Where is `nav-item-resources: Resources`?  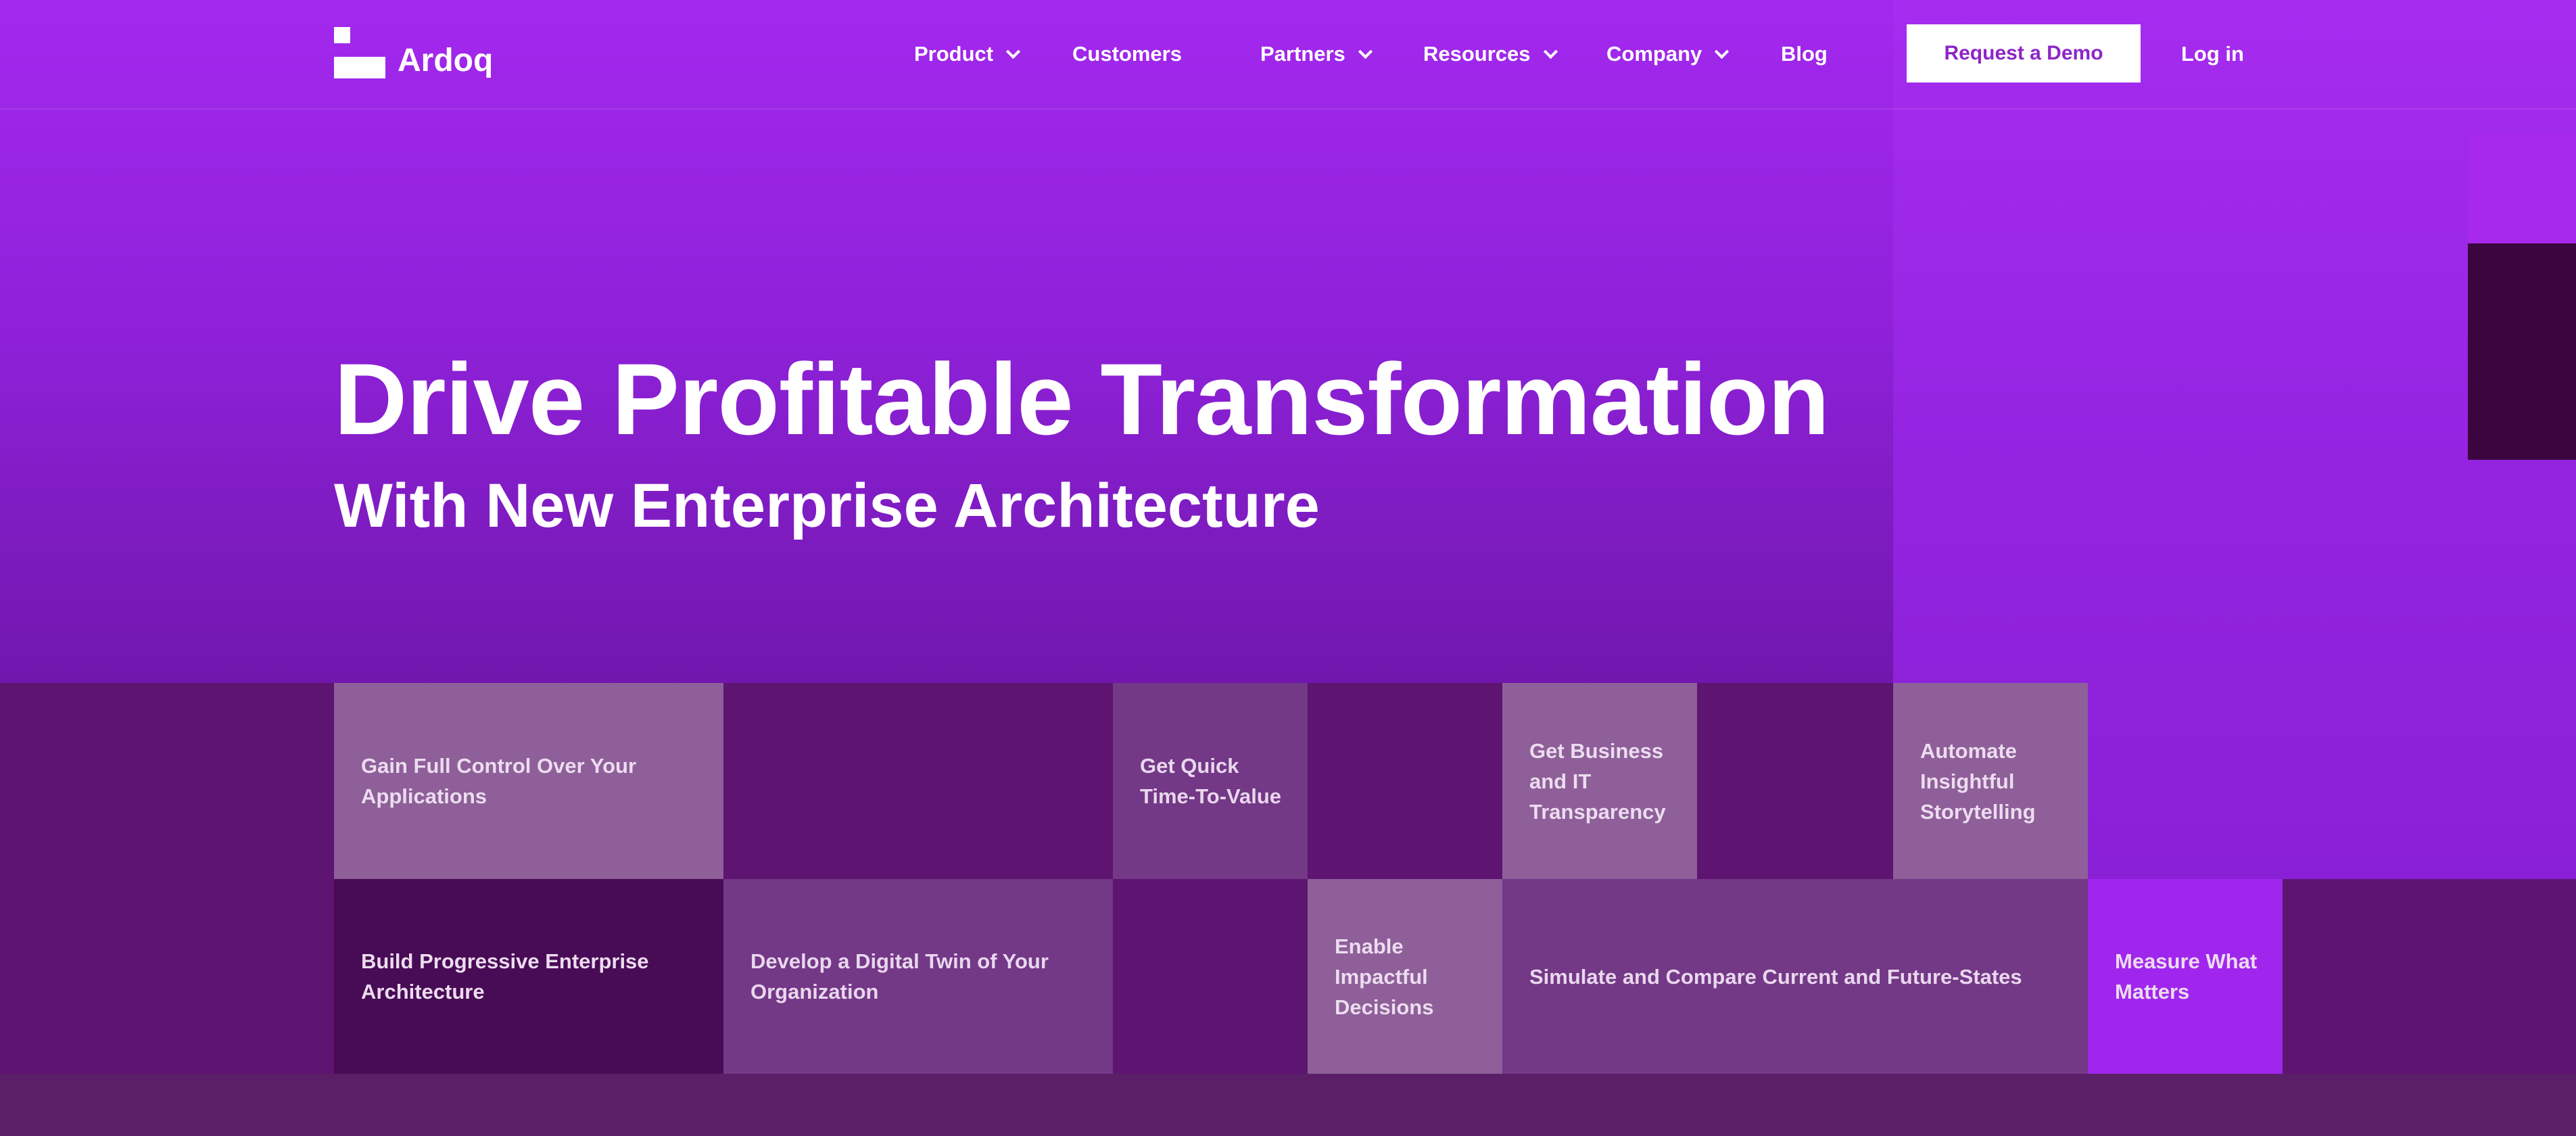
nav-item-resources: Resources is located at coordinates (1490, 54).